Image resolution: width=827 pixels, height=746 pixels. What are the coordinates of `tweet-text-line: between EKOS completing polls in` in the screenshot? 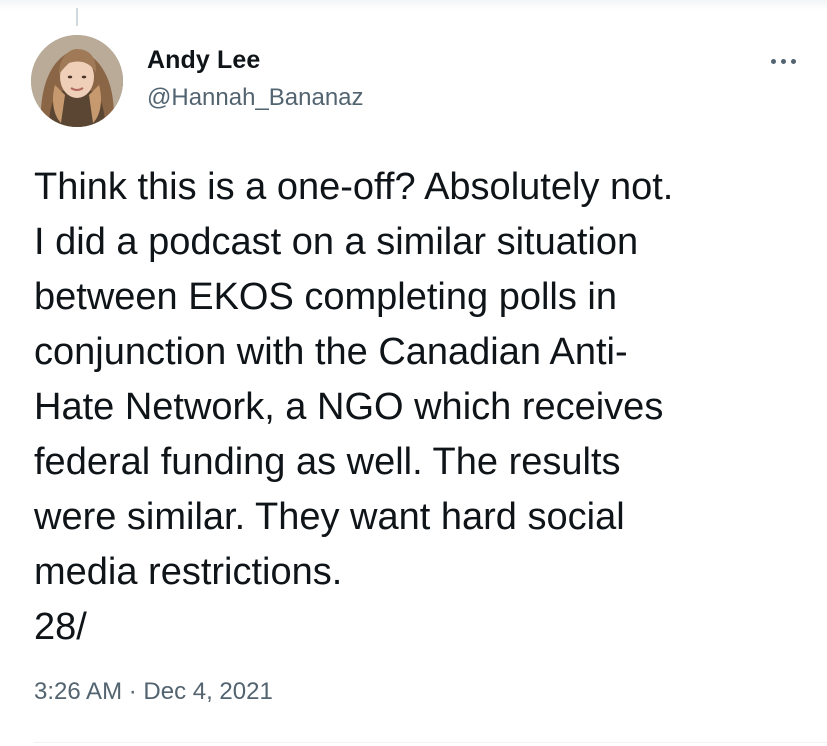 It's located at (325, 297).